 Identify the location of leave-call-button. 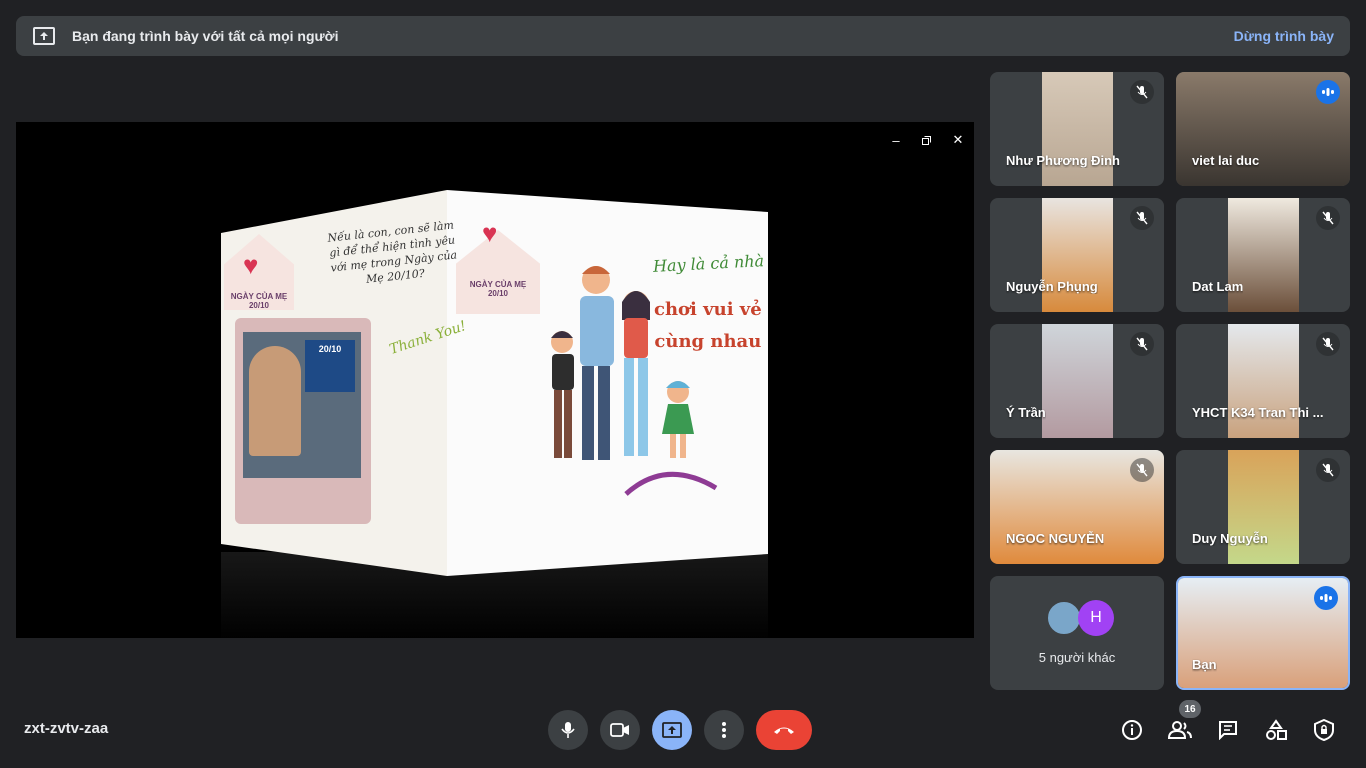
(784, 730).